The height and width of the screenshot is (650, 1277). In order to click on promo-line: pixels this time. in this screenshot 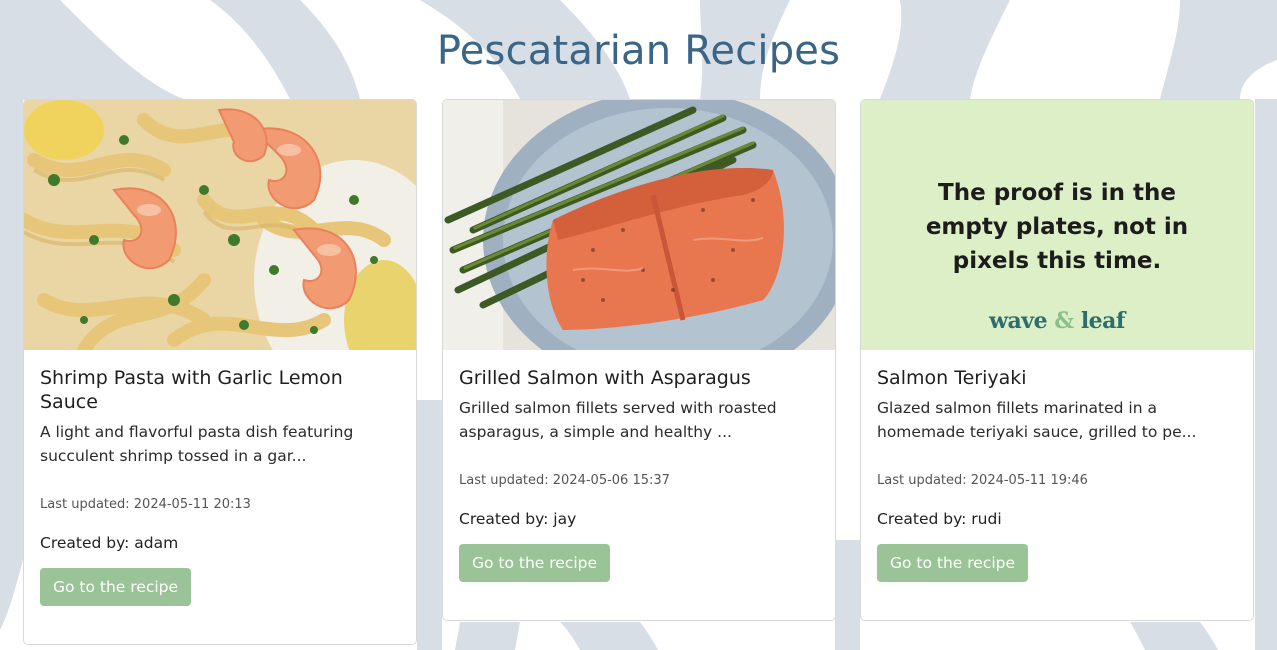, I will do `click(1057, 261)`.